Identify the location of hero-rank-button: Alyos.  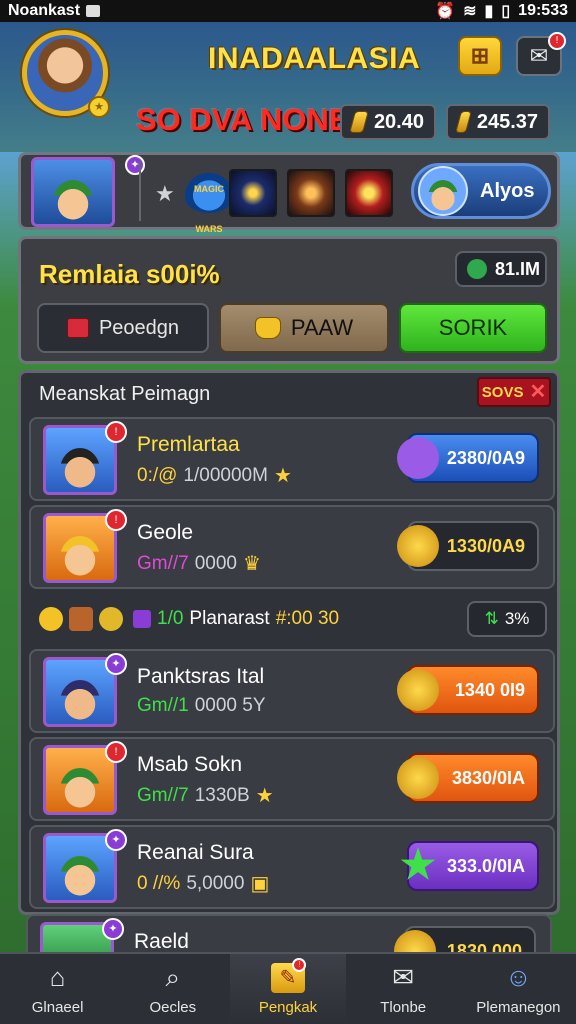
(481, 191).